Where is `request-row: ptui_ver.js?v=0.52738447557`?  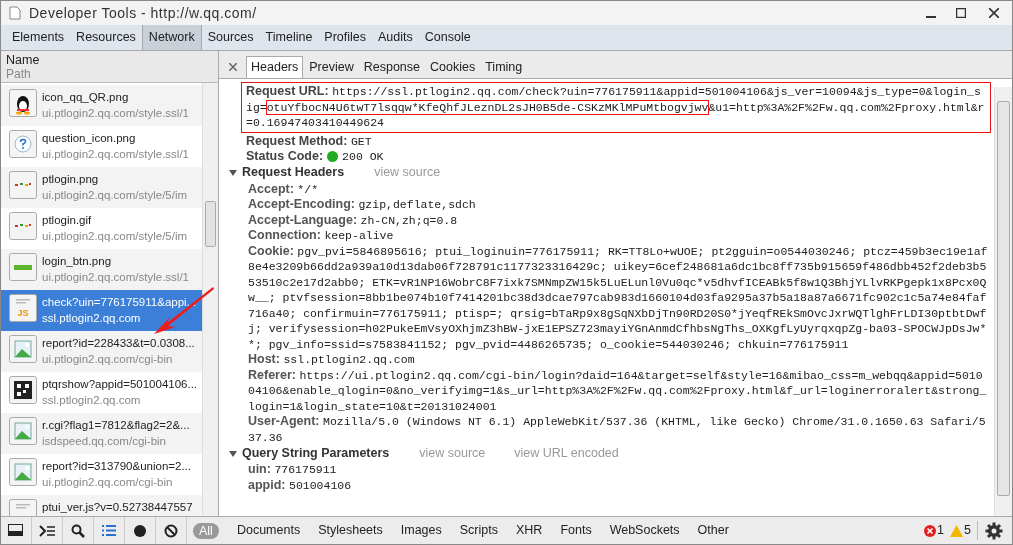
request-row: ptui_ver.js?v=0.52738447557 is located at coordinates (101, 505).